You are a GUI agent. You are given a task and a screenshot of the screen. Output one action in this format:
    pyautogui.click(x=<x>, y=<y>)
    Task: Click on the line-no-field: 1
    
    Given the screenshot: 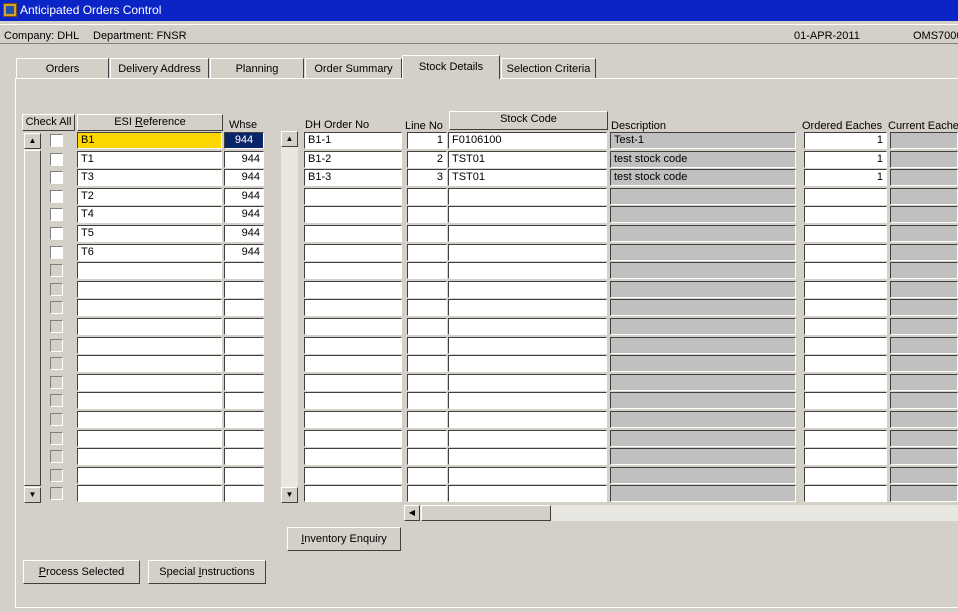 What is the action you would take?
    pyautogui.click(x=427, y=140)
    